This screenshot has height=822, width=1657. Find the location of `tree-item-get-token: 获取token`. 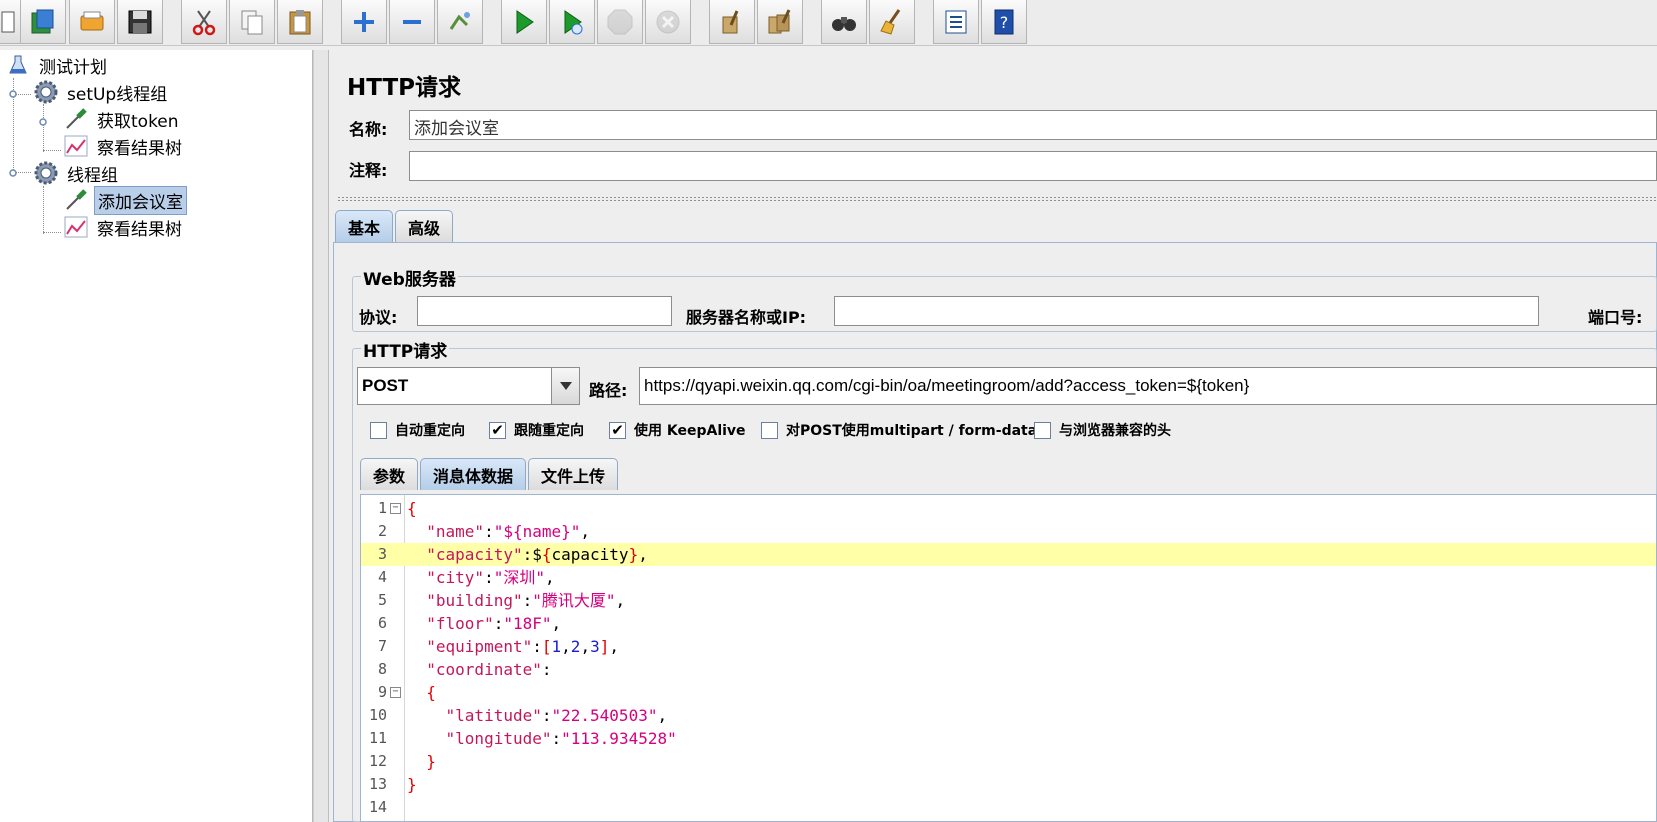

tree-item-get-token: 获取token is located at coordinates (122, 119).